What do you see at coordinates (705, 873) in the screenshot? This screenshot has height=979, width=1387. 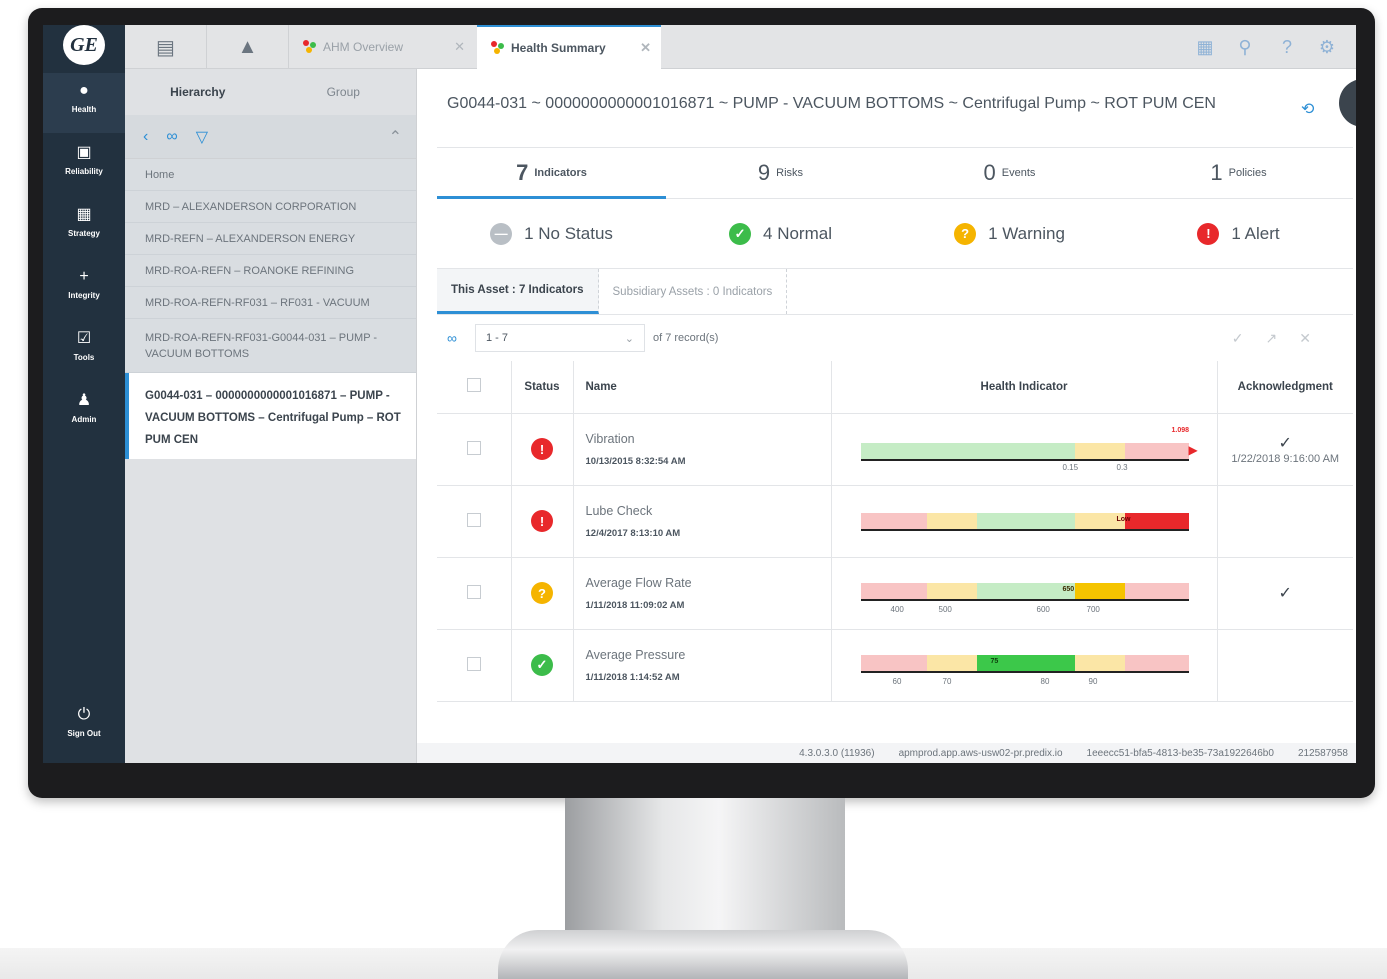 I see `monitor-stand-neck` at bounding box center [705, 873].